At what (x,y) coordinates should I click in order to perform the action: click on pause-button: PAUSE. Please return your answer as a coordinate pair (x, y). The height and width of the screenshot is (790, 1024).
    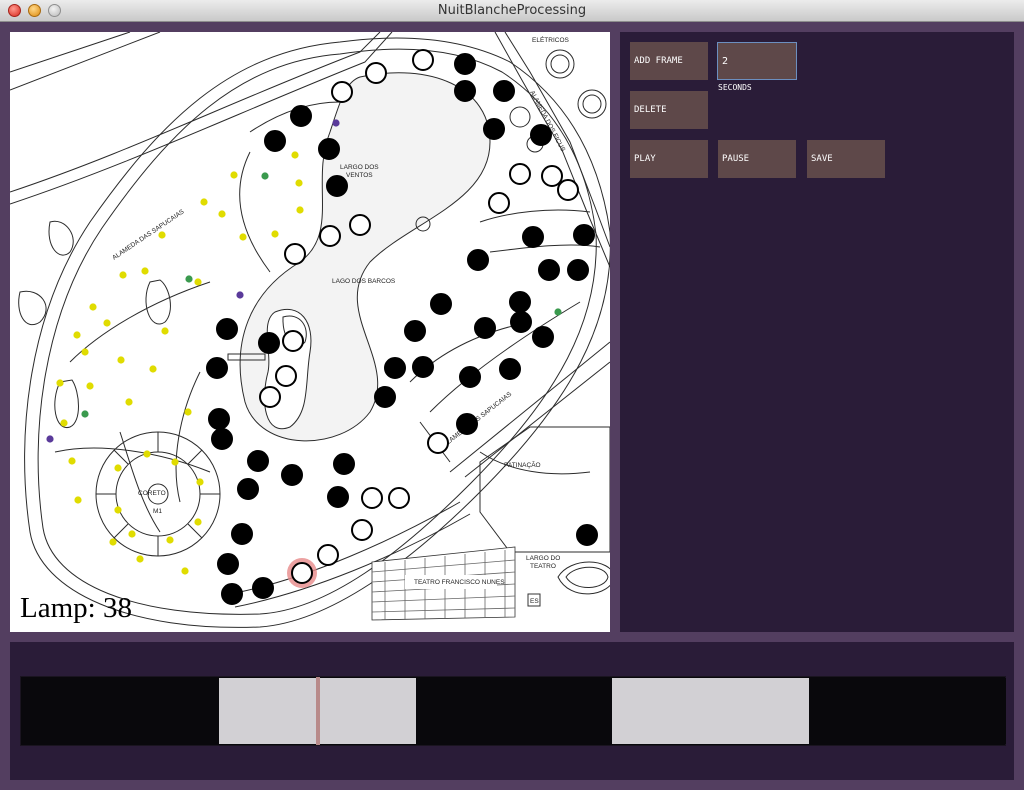
    Looking at the image, I should click on (757, 159).